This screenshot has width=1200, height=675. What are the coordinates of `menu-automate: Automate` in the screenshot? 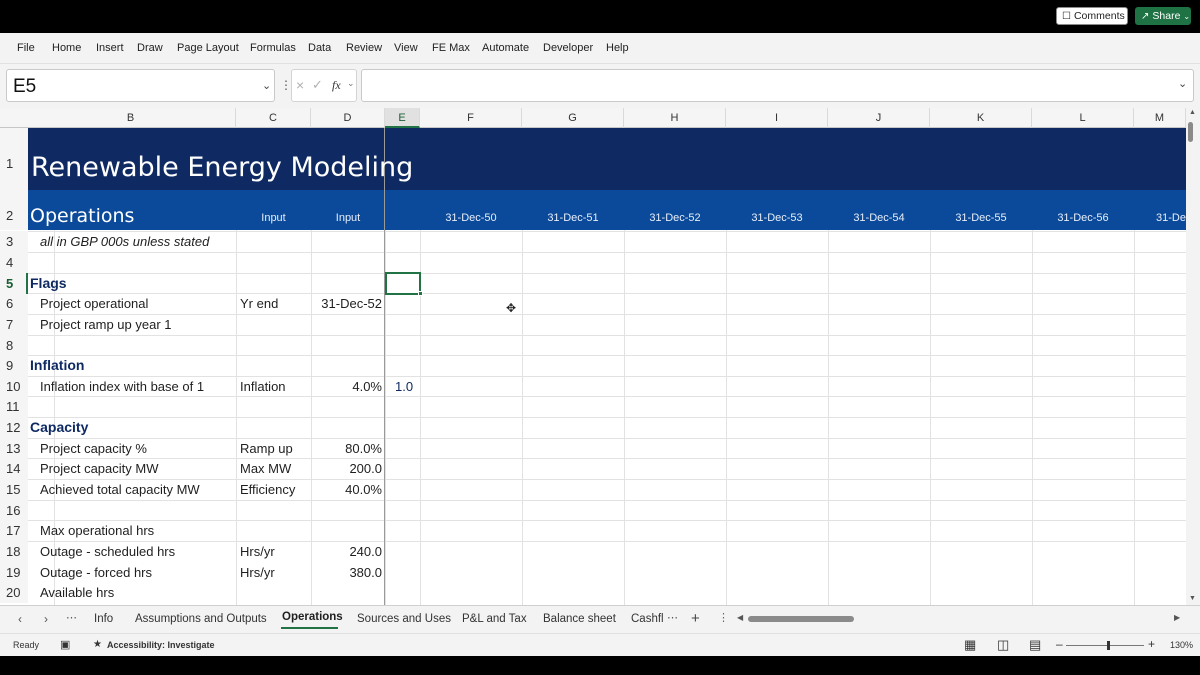 It's located at (505, 48).